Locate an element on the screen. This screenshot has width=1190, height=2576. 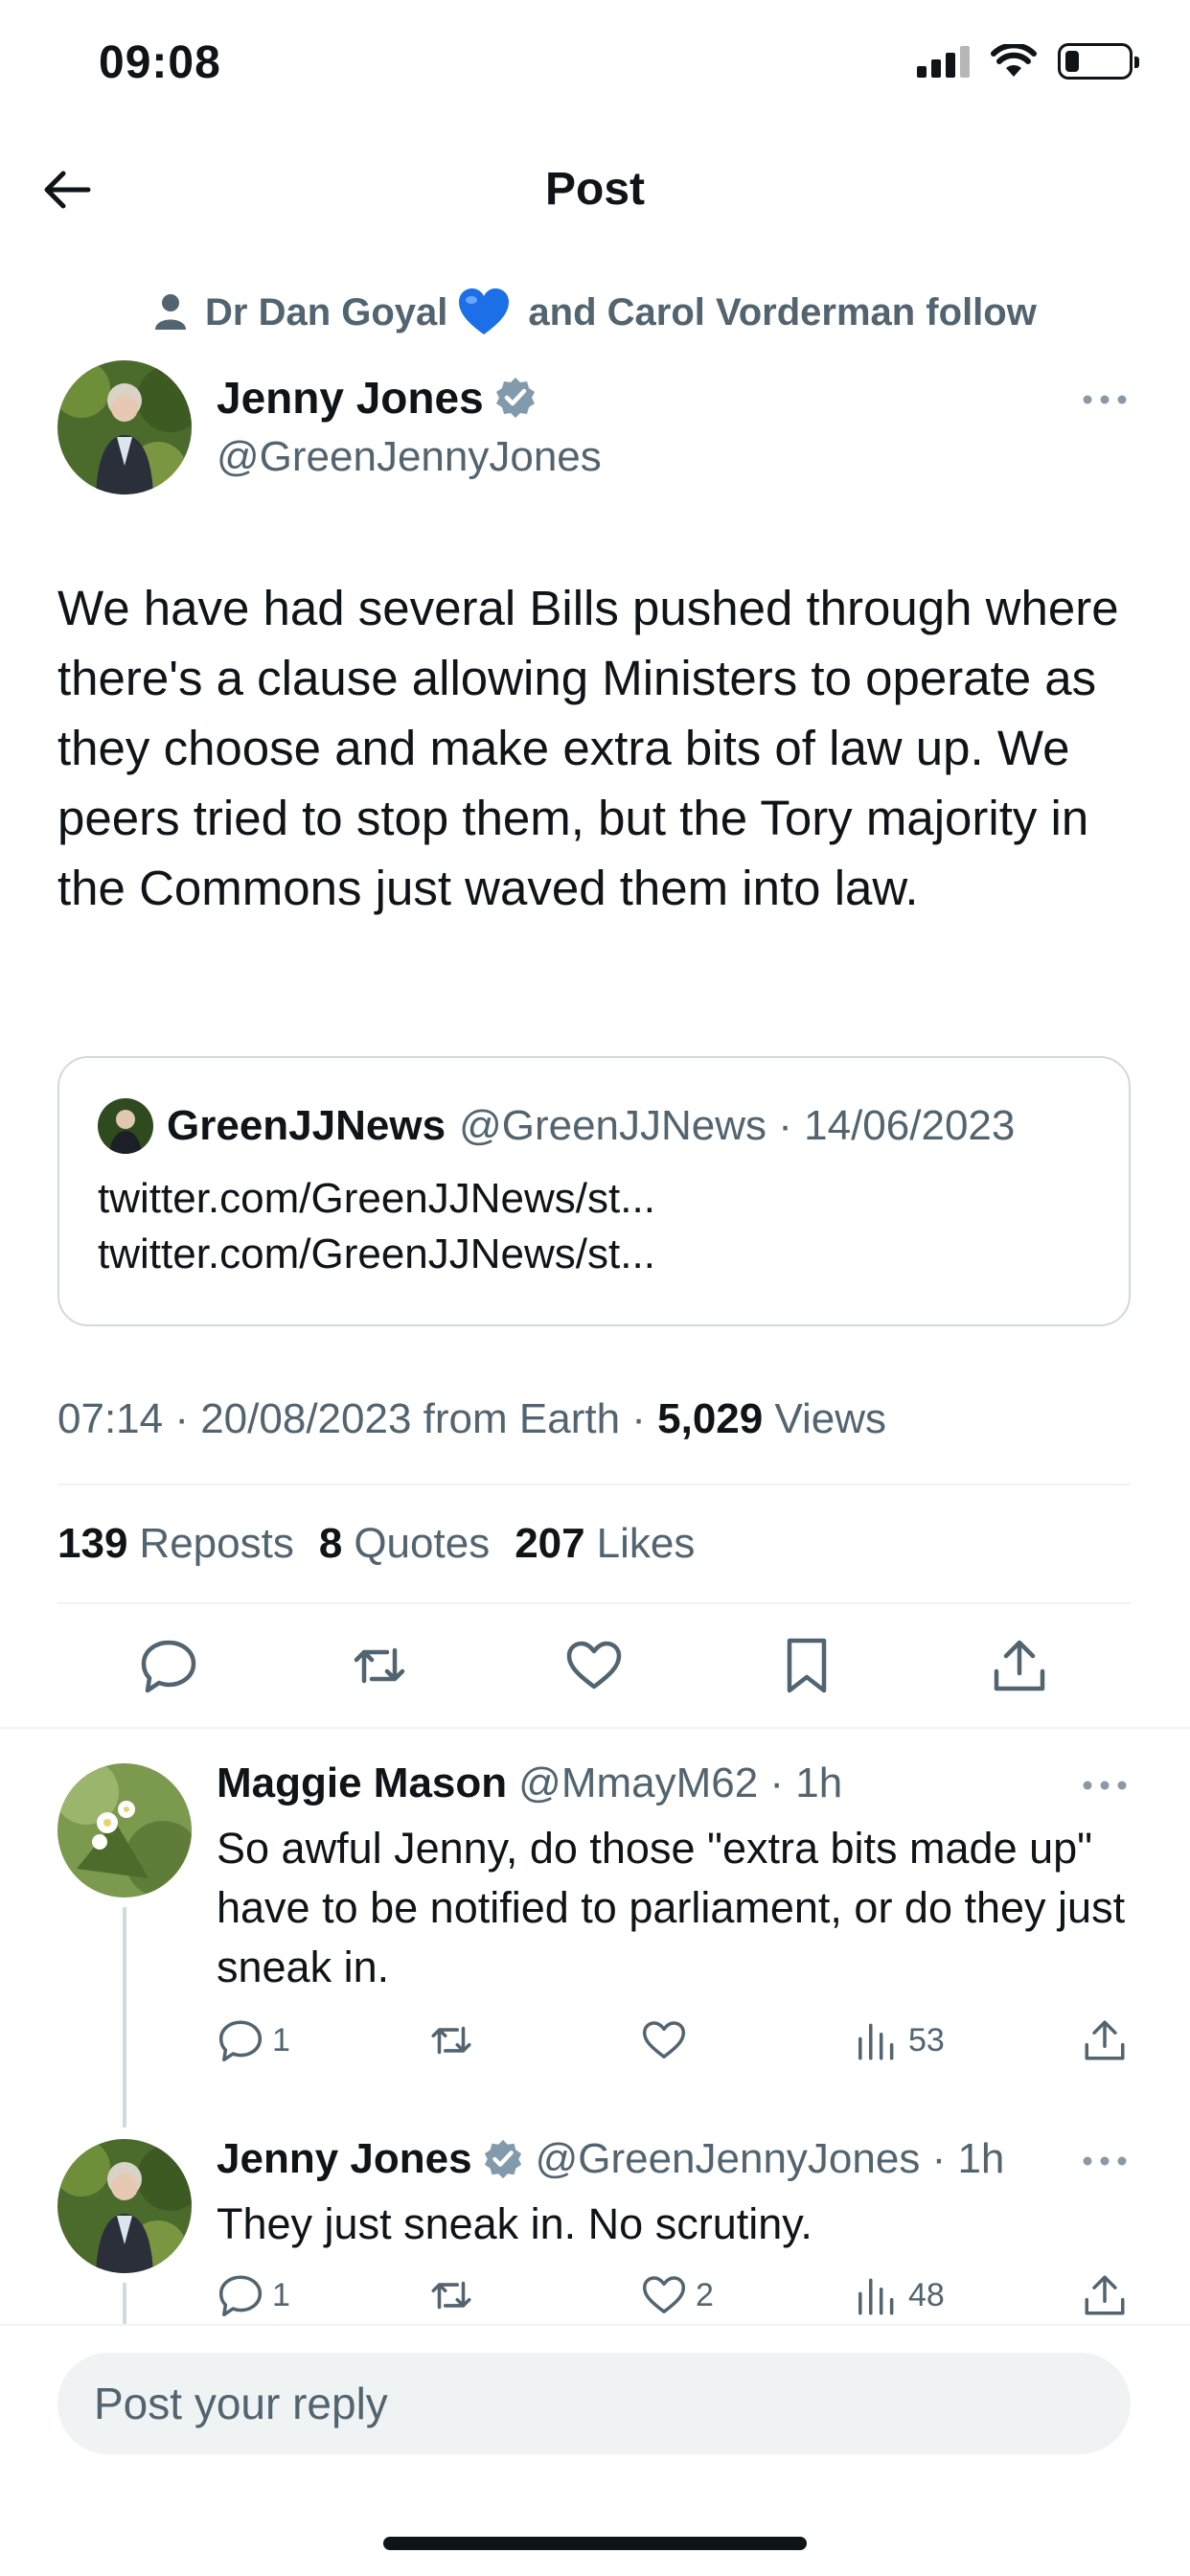
person-icon is located at coordinates (171, 312).